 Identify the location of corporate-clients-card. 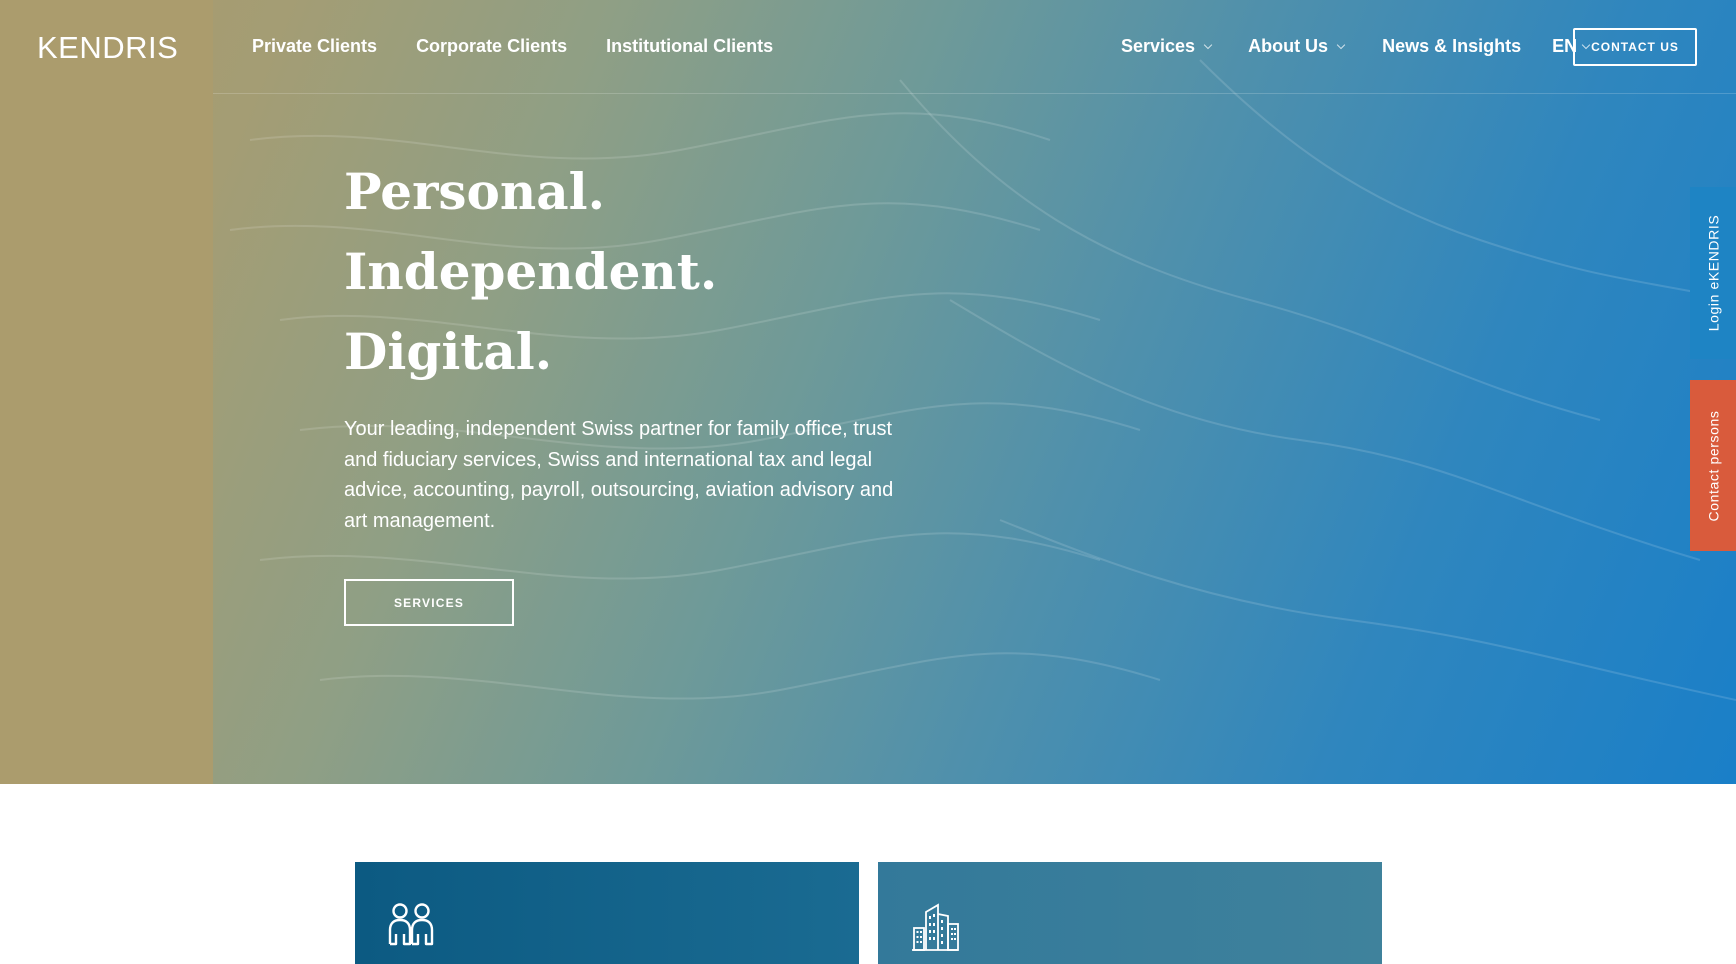
(1130, 913).